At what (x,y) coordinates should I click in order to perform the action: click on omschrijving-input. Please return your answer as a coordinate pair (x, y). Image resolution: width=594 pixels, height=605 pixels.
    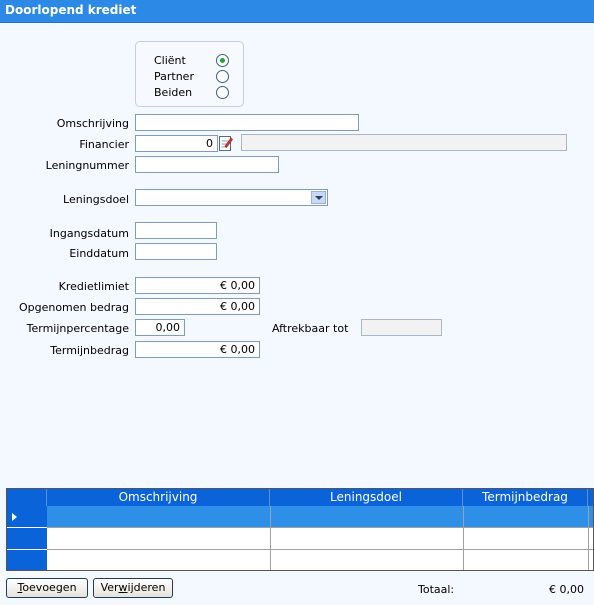
    Looking at the image, I should click on (247, 122).